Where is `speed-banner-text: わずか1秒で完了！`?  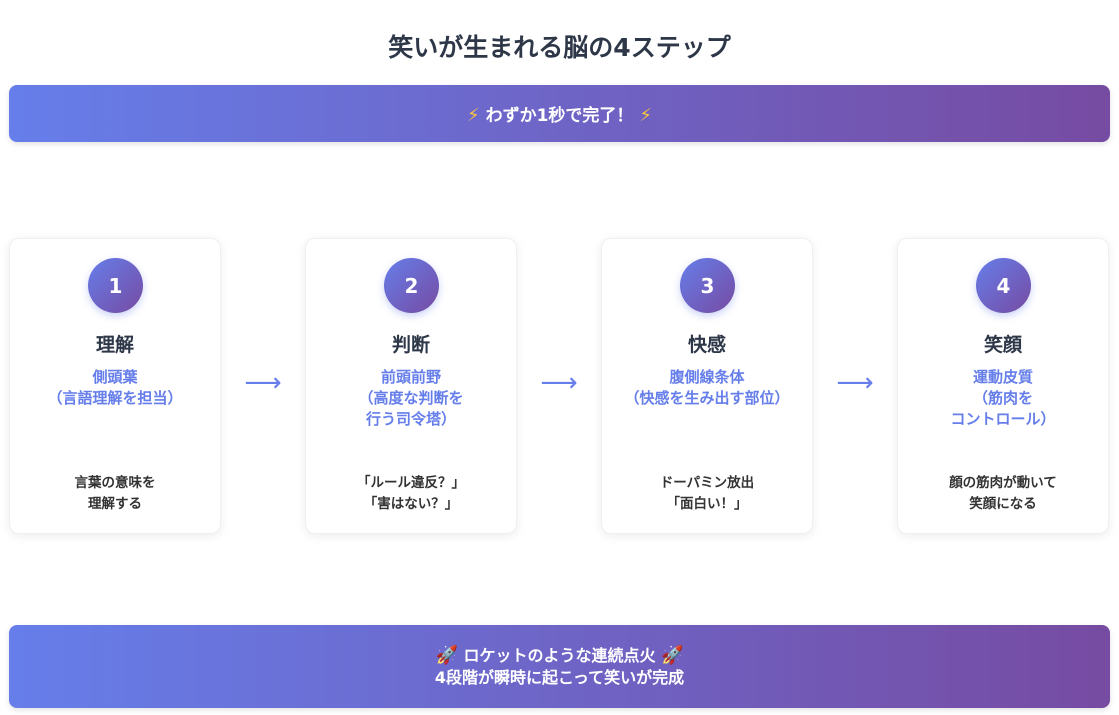
speed-banner-text: わずか1秒で完了！ is located at coordinates (559, 116).